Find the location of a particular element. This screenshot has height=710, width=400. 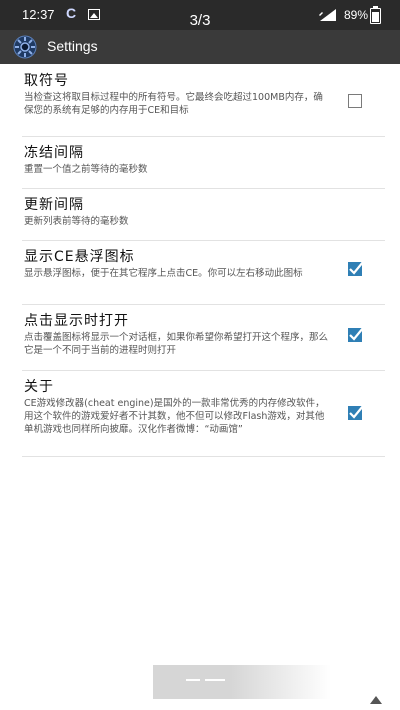

pref-title: 点击显示时打开 is located at coordinates (76, 321).